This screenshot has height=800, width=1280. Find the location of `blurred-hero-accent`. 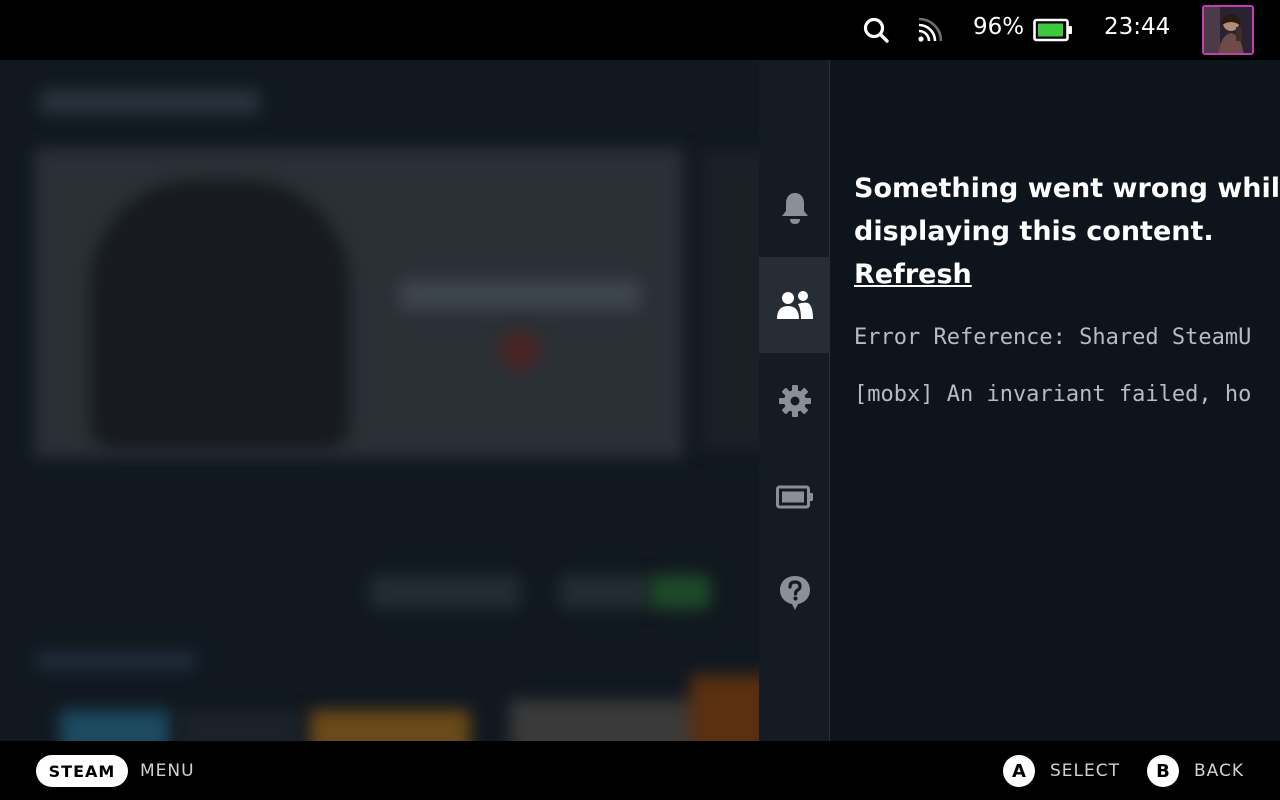

blurred-hero-accent is located at coordinates (520, 350).